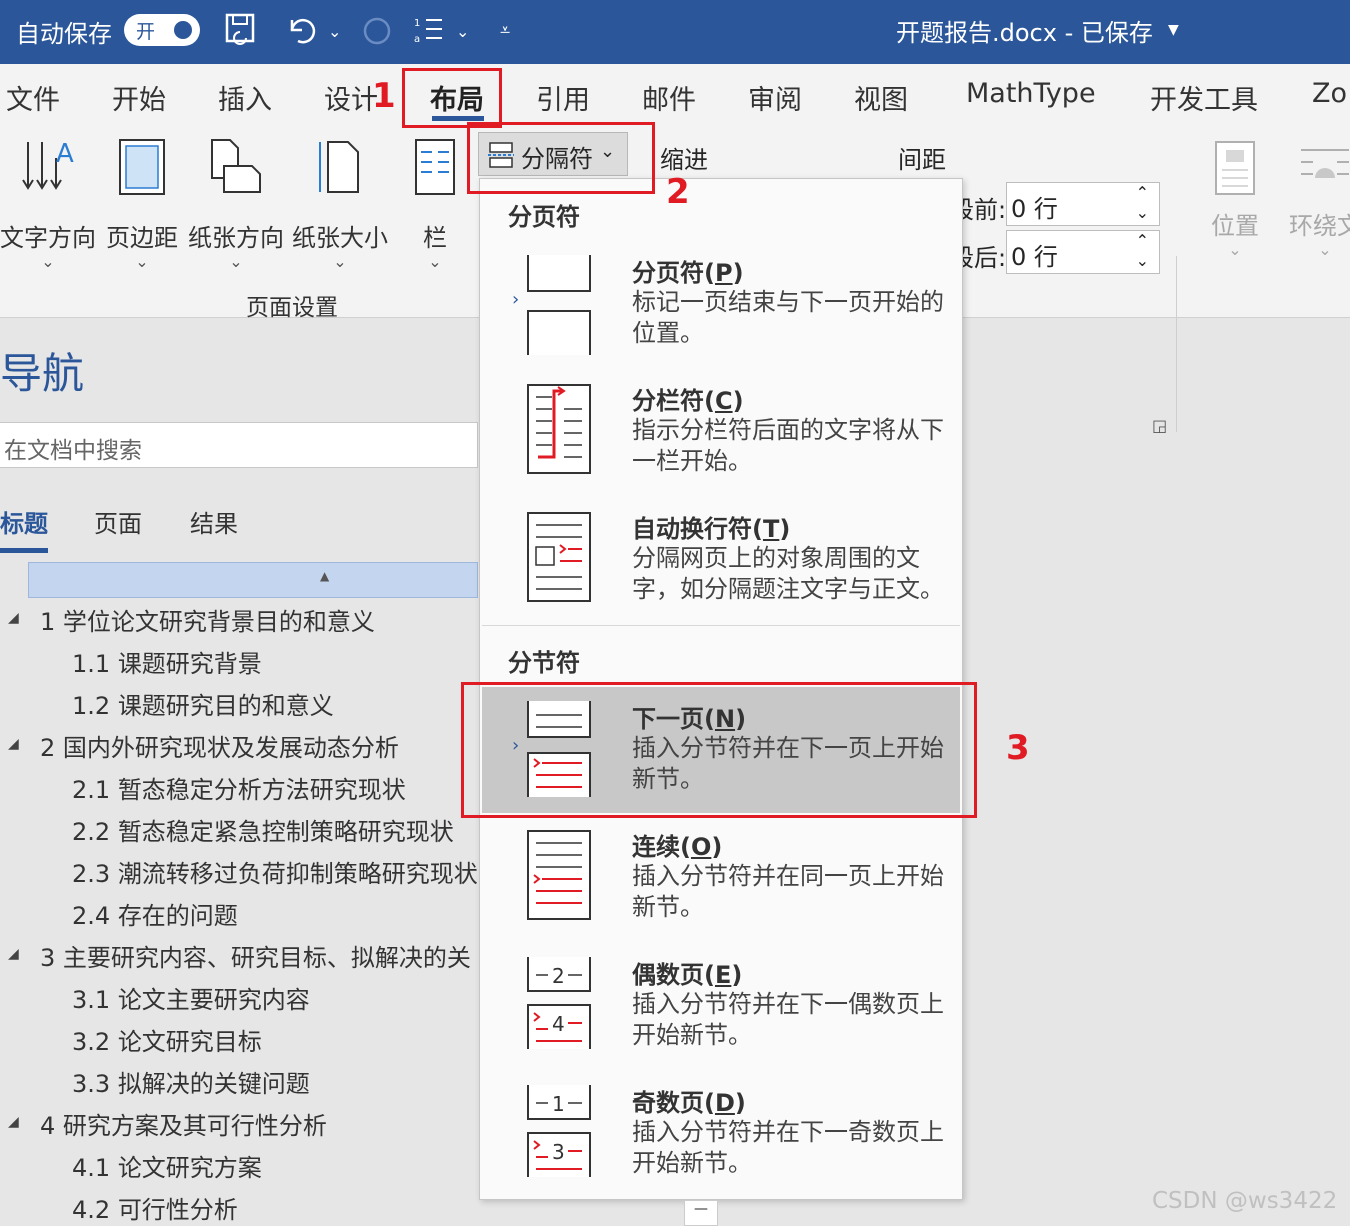 The image size is (1350, 1226). Describe the element at coordinates (1173, 30) in the screenshot. I see `title-dropdown-icon: ▼` at that location.